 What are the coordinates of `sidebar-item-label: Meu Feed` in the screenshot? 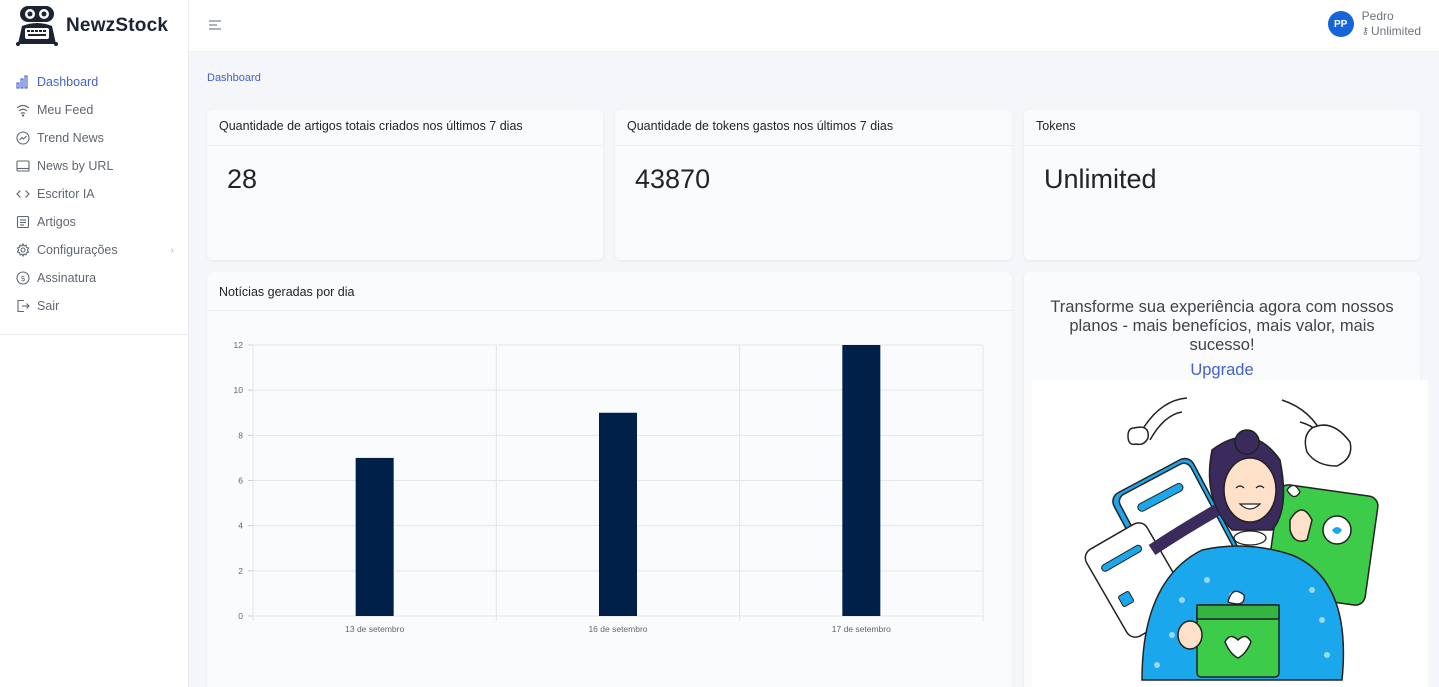 It's located at (65, 110).